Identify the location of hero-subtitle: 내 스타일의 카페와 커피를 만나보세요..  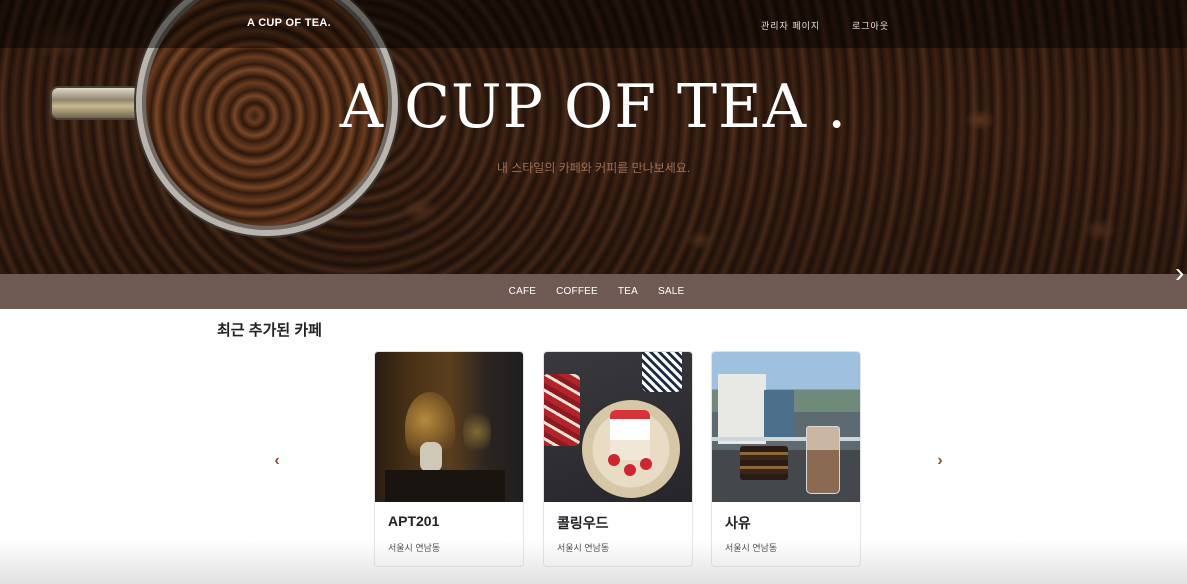
(593, 168).